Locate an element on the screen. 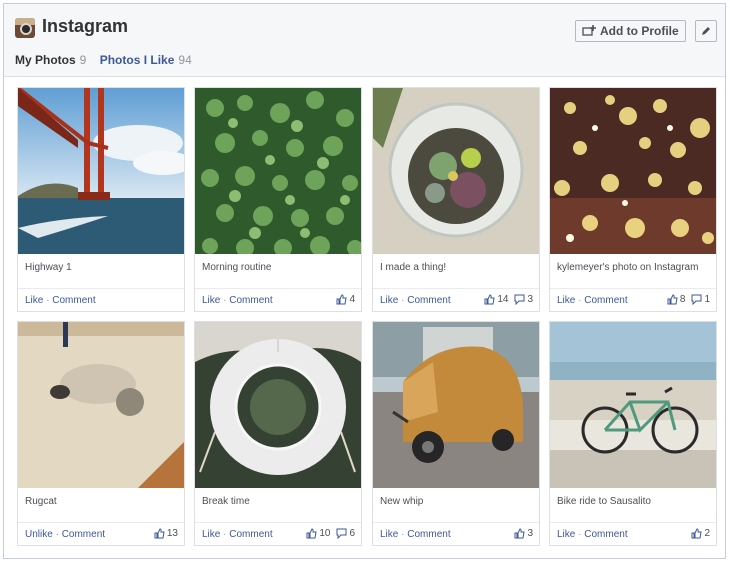 The width and height of the screenshot is (730, 564). photo-card: Highway 1 Like · Comment is located at coordinates (101, 199).